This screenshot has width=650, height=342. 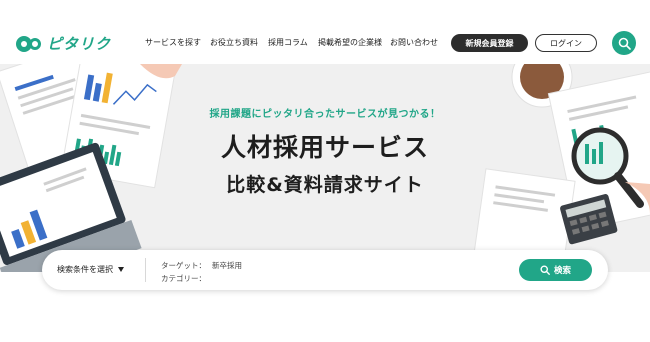 What do you see at coordinates (227, 265) in the screenshot?
I see `condition-value: 新卒採用` at bounding box center [227, 265].